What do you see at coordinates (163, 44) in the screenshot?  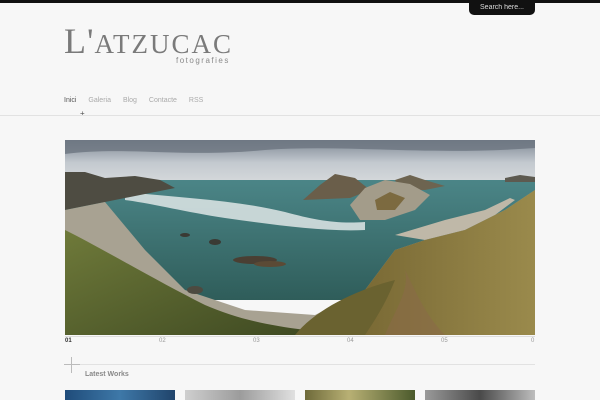 I see `logo-title-rest: atzucac` at bounding box center [163, 44].